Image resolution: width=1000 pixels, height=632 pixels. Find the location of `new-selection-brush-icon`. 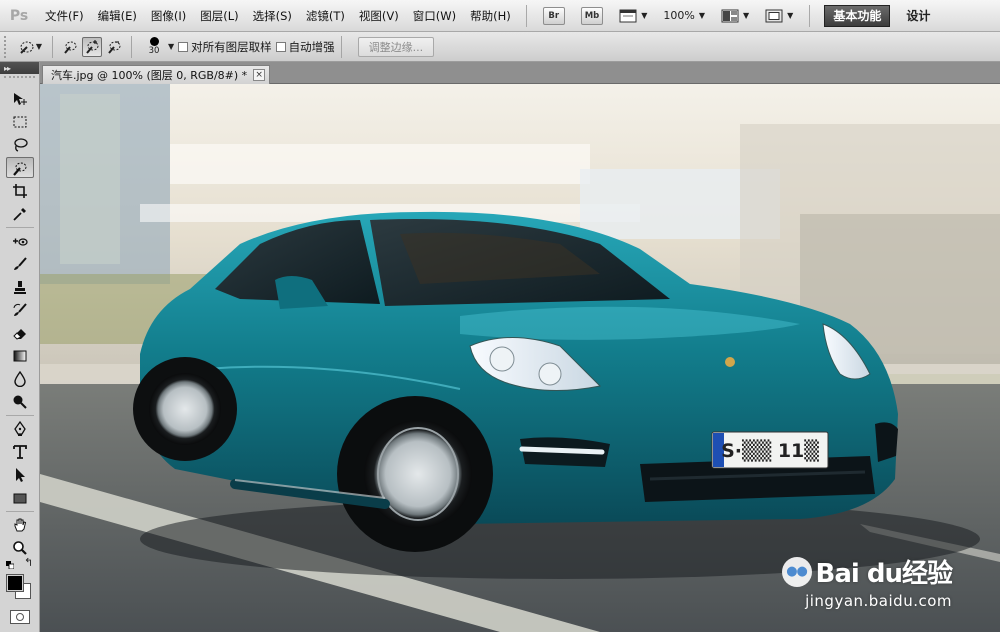

new-selection-brush-icon is located at coordinates (70, 47).